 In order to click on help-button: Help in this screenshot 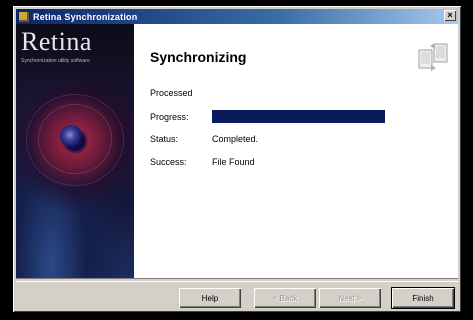, I will do `click(210, 298)`.